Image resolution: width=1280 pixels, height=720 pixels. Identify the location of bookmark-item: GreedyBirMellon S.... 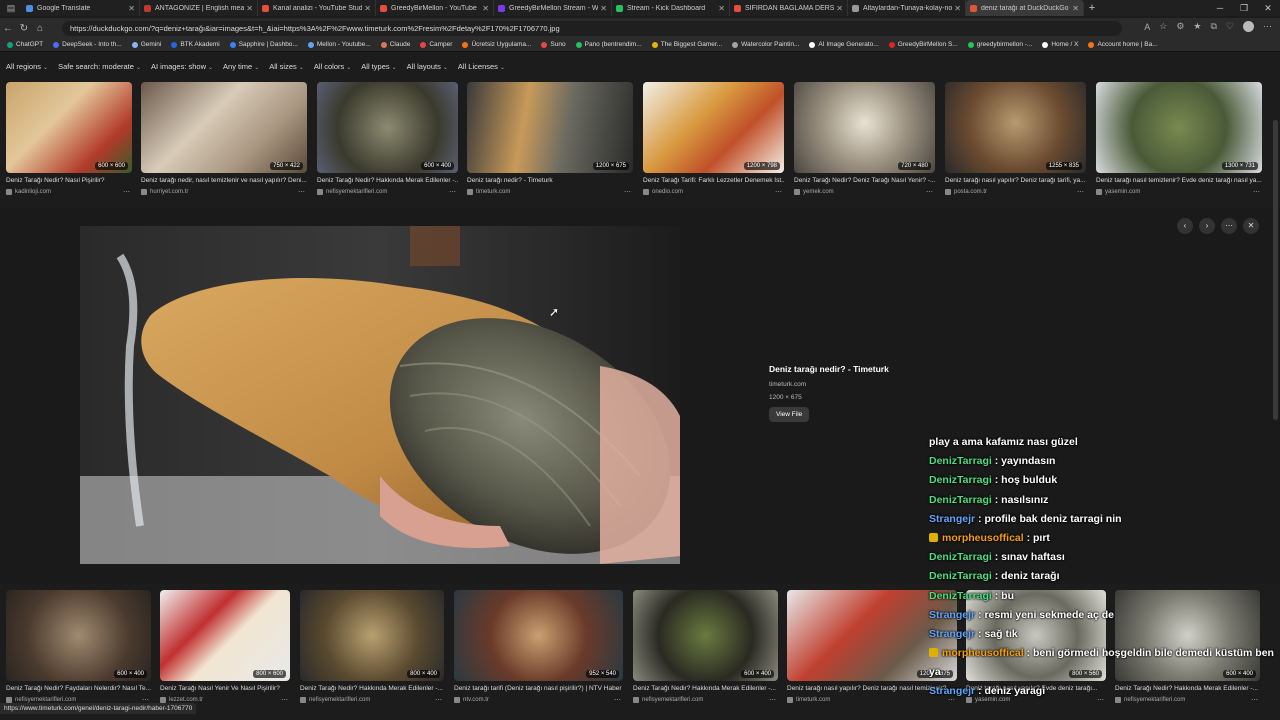
(923, 44).